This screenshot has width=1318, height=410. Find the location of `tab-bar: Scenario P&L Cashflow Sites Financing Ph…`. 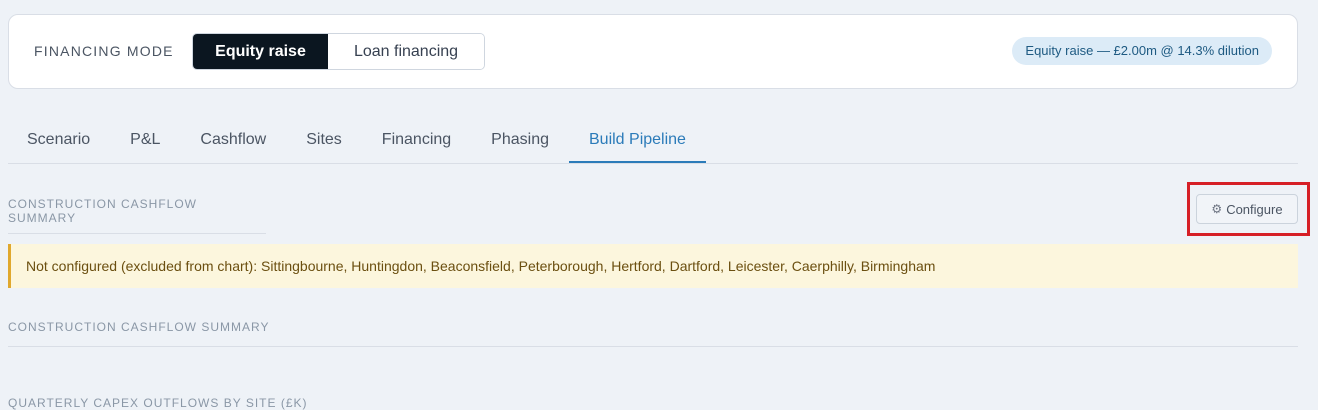

tab-bar: Scenario P&L Cashflow Sites Financing Ph… is located at coordinates (653, 141).